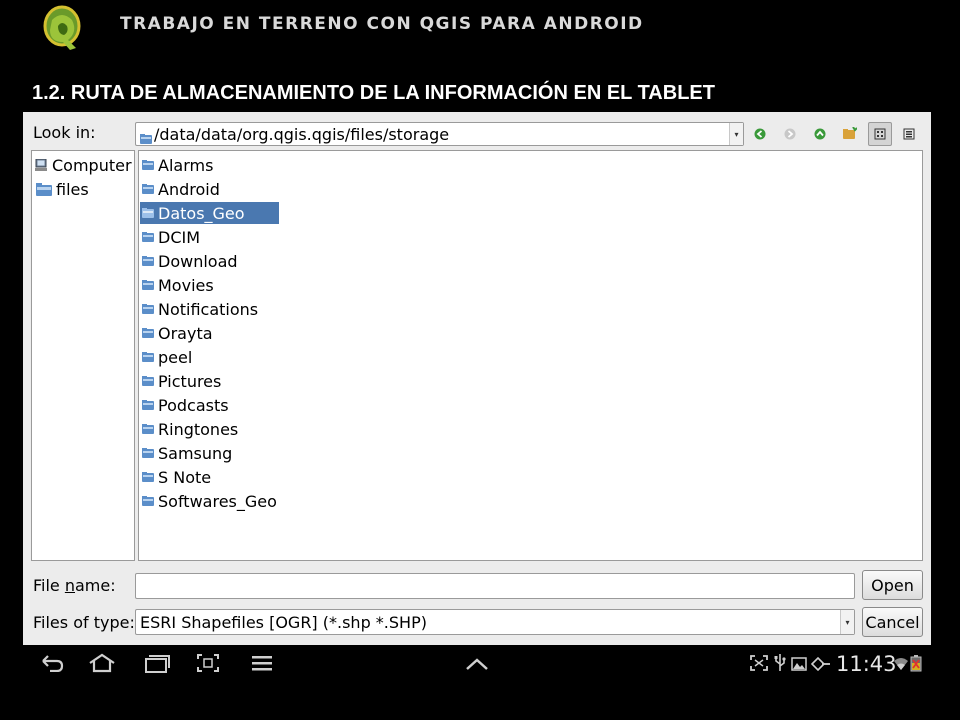 The image size is (960, 720). What do you see at coordinates (195, 453) in the screenshot?
I see `list-item-label: Samsung` at bounding box center [195, 453].